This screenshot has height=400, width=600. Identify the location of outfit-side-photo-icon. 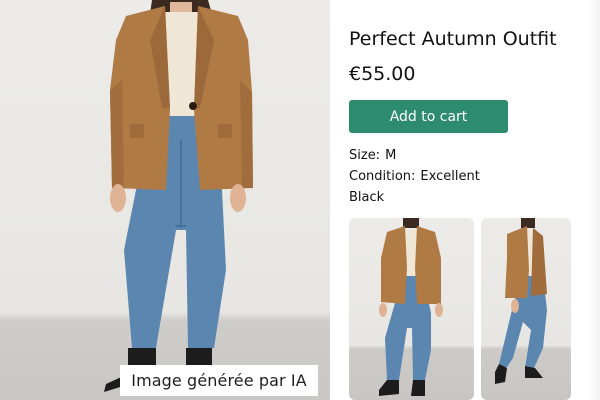
(521, 301).